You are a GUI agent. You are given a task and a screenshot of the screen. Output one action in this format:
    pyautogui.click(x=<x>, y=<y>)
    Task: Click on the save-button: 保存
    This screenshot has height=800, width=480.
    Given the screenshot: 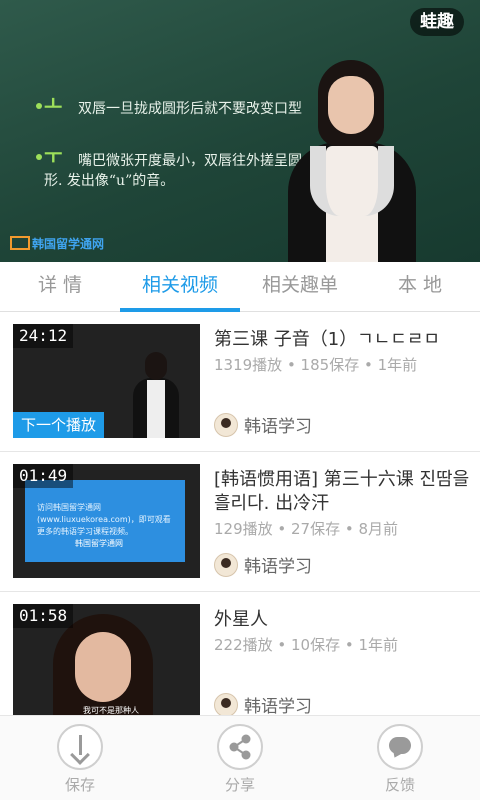 What is the action you would take?
    pyautogui.click(x=80, y=758)
    